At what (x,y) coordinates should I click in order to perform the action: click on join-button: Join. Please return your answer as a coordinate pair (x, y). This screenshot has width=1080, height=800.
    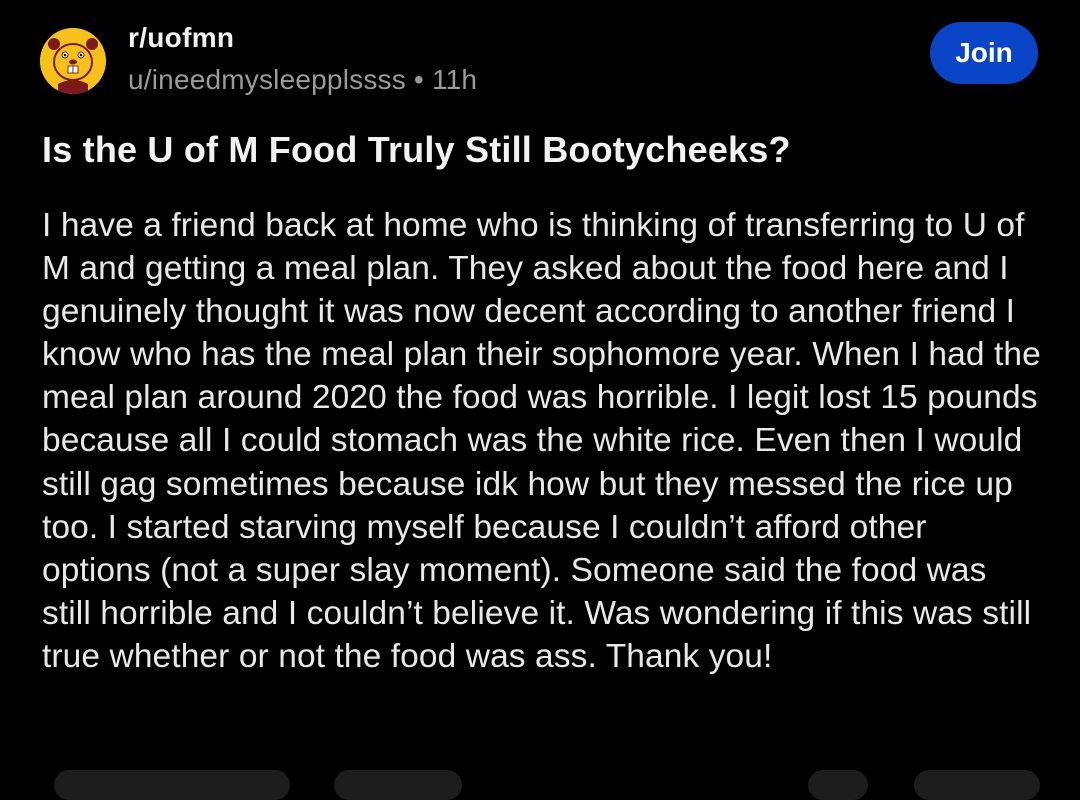
    Looking at the image, I should click on (984, 53).